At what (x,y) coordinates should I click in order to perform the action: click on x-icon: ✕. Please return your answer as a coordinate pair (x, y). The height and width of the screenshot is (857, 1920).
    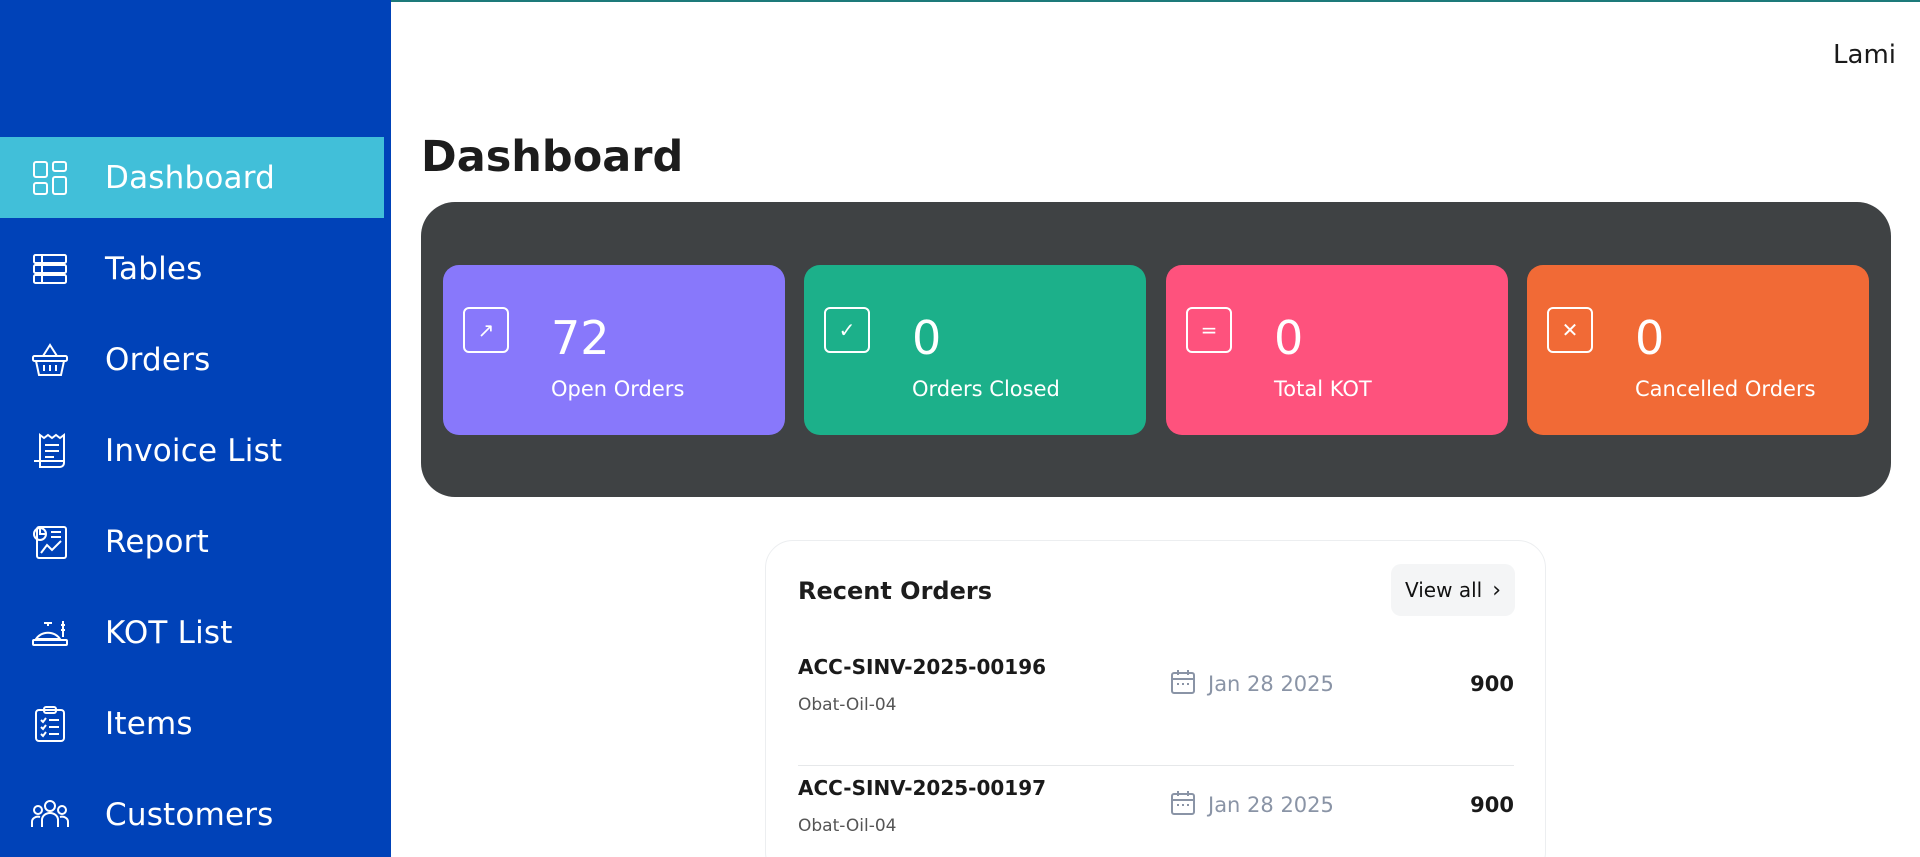
    Looking at the image, I should click on (1570, 330).